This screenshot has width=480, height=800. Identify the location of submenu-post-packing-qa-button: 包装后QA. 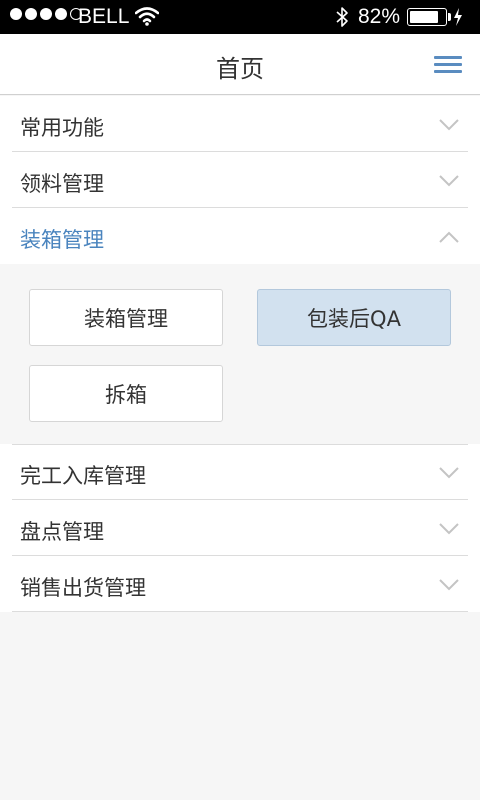
(354, 317).